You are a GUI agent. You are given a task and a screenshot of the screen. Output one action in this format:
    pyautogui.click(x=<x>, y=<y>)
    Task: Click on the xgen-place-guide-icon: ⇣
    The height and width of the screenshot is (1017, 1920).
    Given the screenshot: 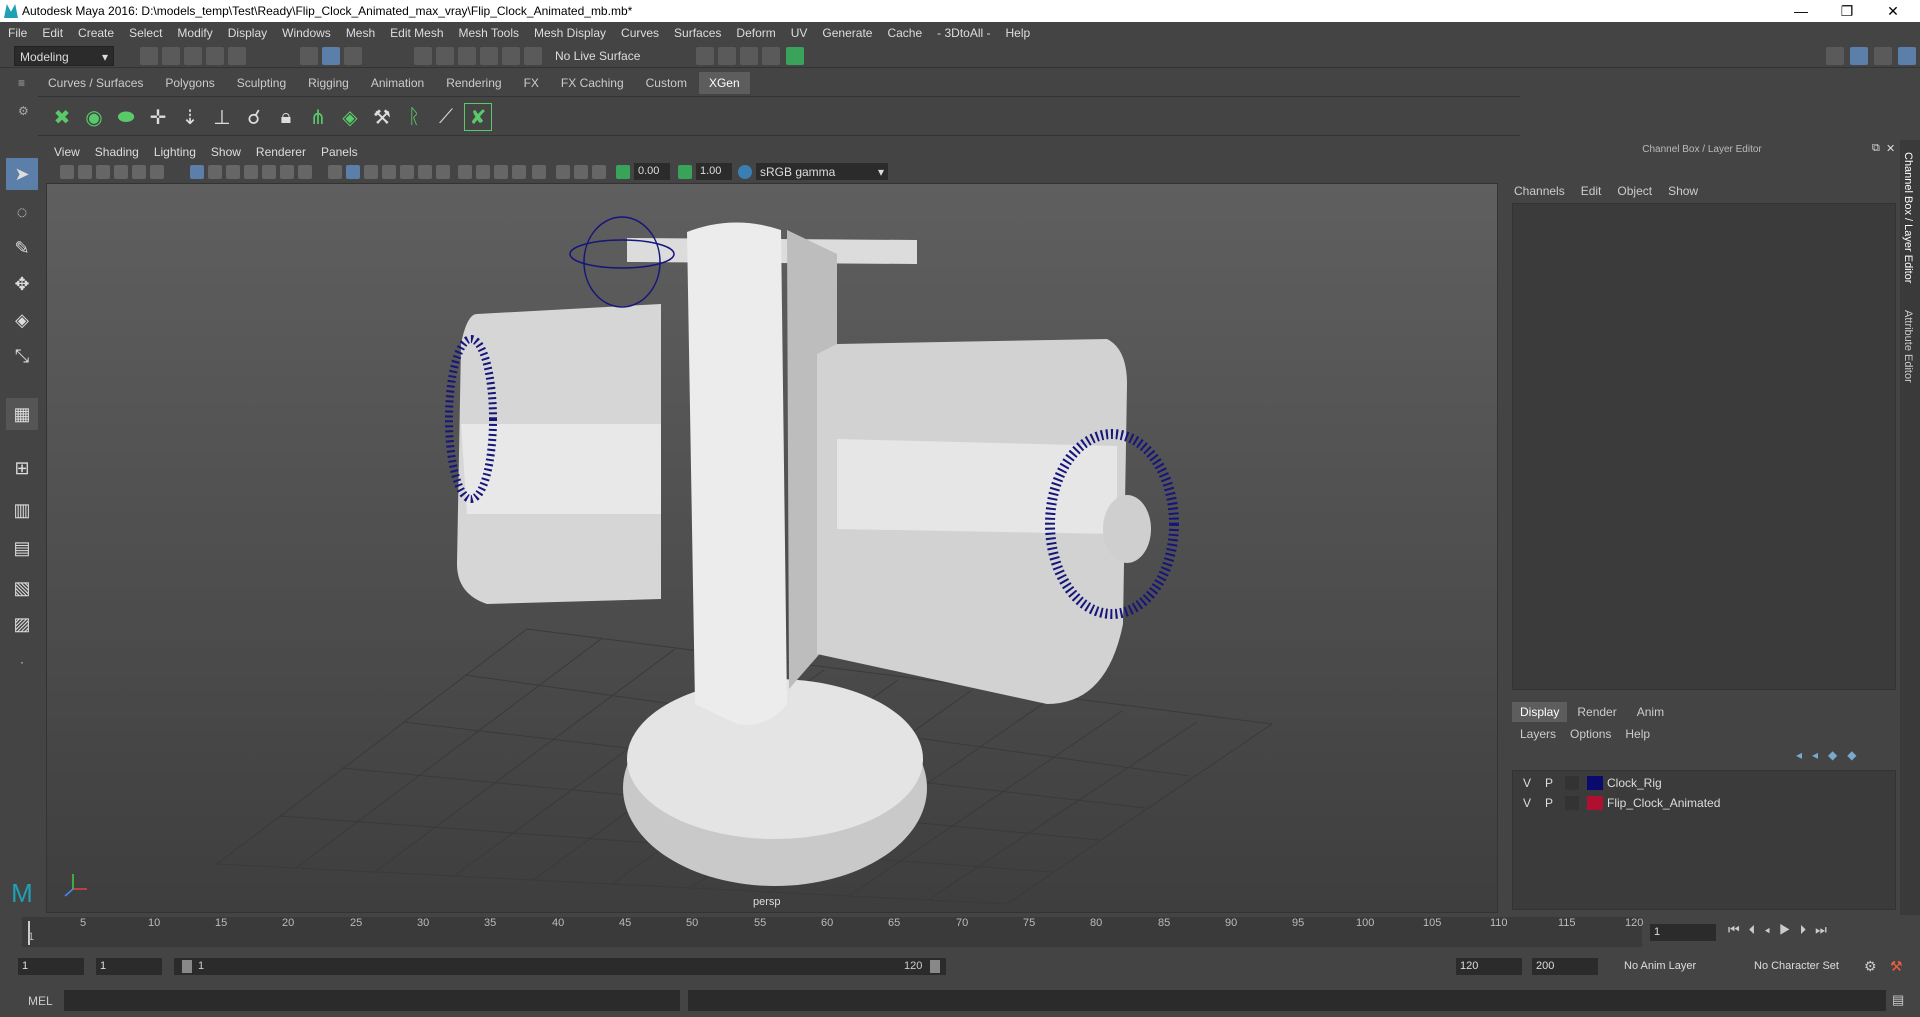 What is the action you would take?
    pyautogui.click(x=190, y=117)
    